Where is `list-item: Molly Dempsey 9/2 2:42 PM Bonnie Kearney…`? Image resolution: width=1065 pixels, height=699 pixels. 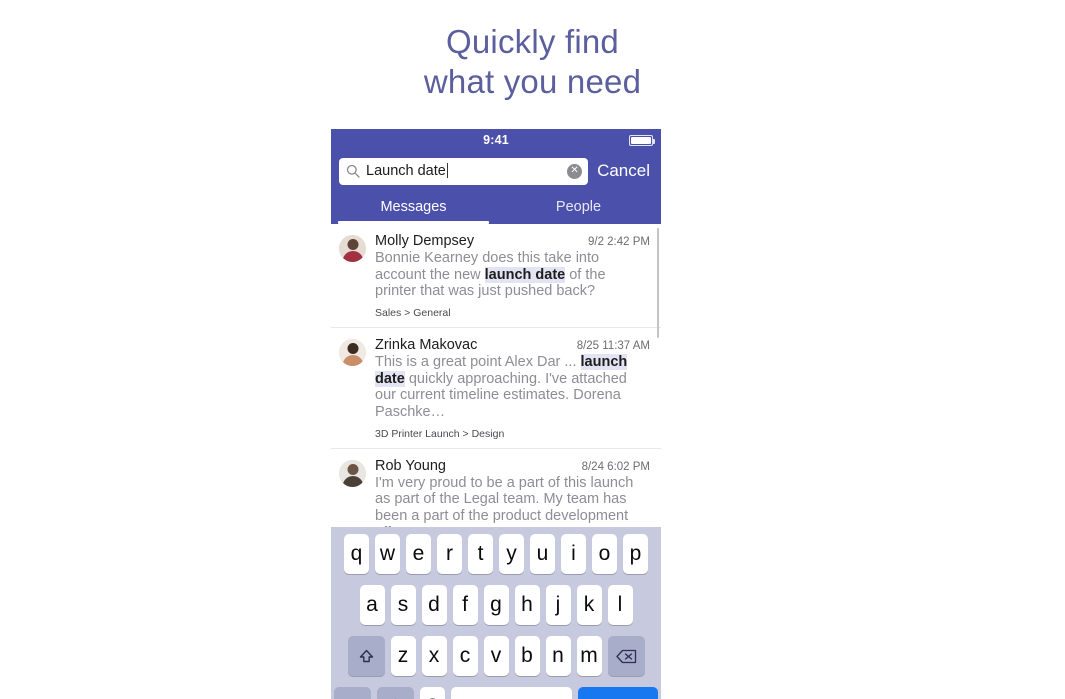
list-item: Molly Dempsey 9/2 2:42 PM Bonnie Kearney… is located at coordinates (496, 276).